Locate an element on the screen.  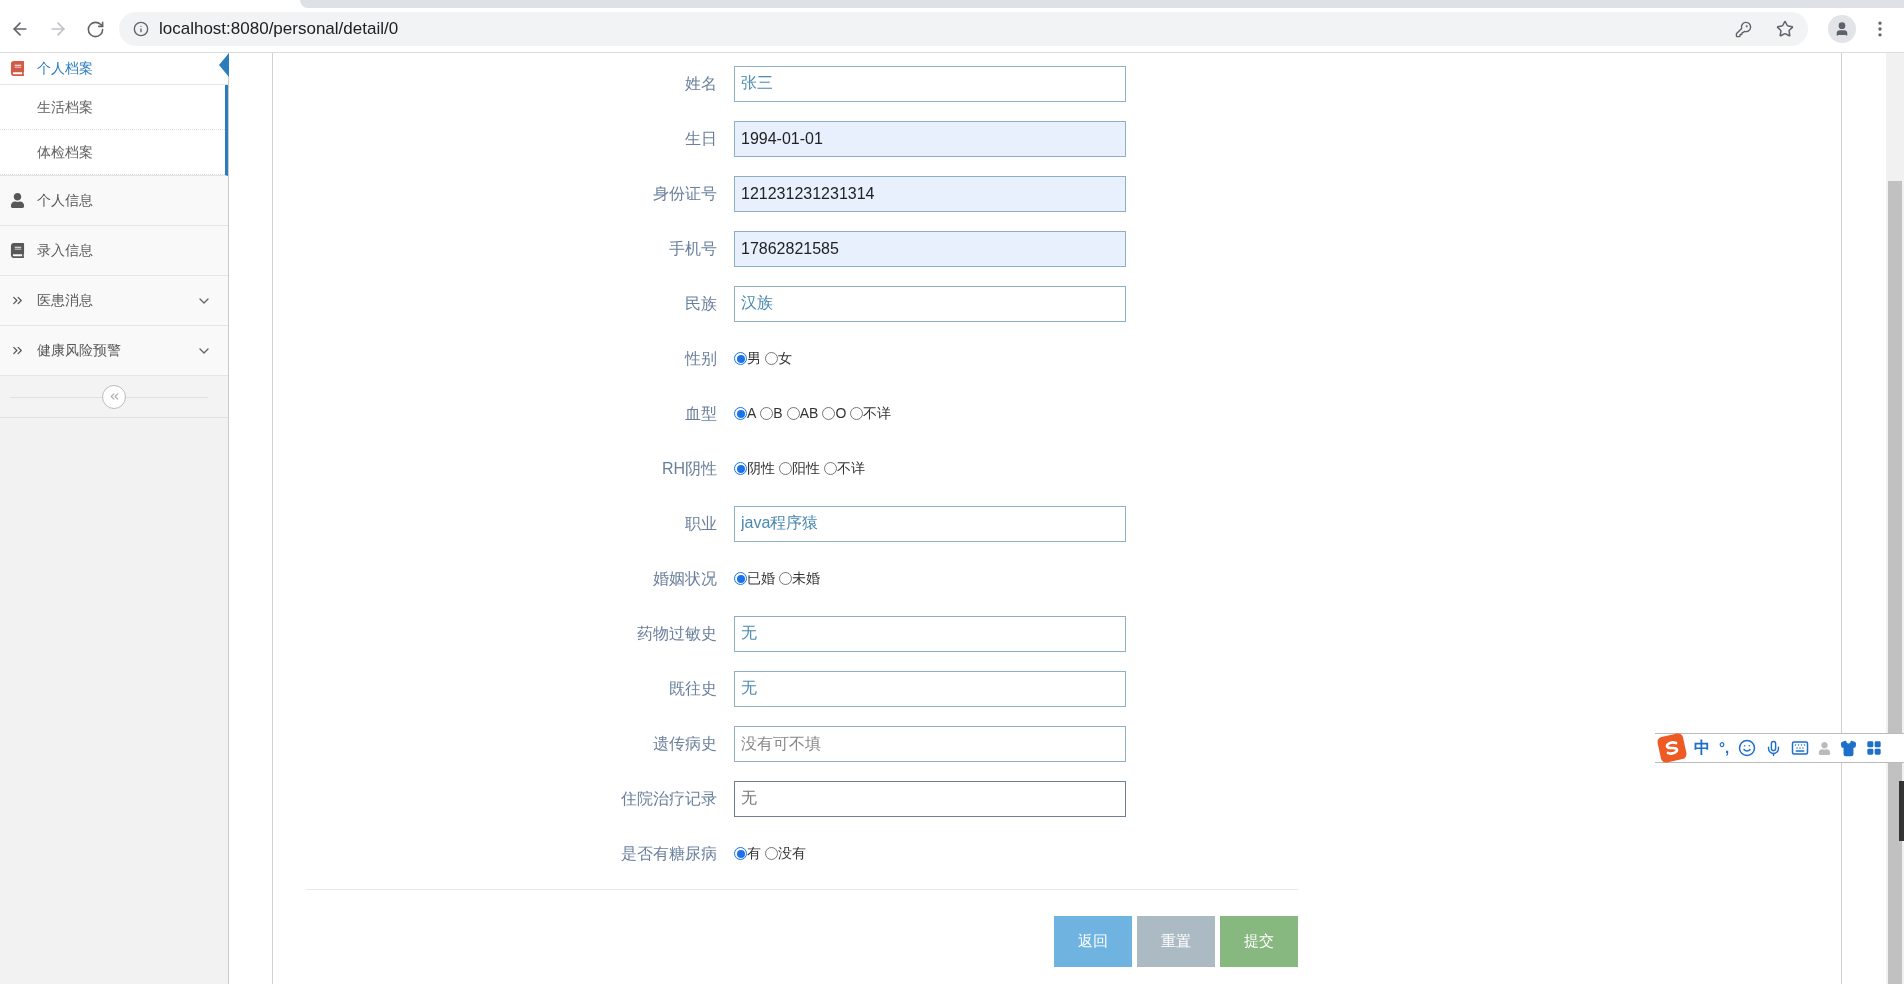
radio-option: A is located at coordinates (745, 413).